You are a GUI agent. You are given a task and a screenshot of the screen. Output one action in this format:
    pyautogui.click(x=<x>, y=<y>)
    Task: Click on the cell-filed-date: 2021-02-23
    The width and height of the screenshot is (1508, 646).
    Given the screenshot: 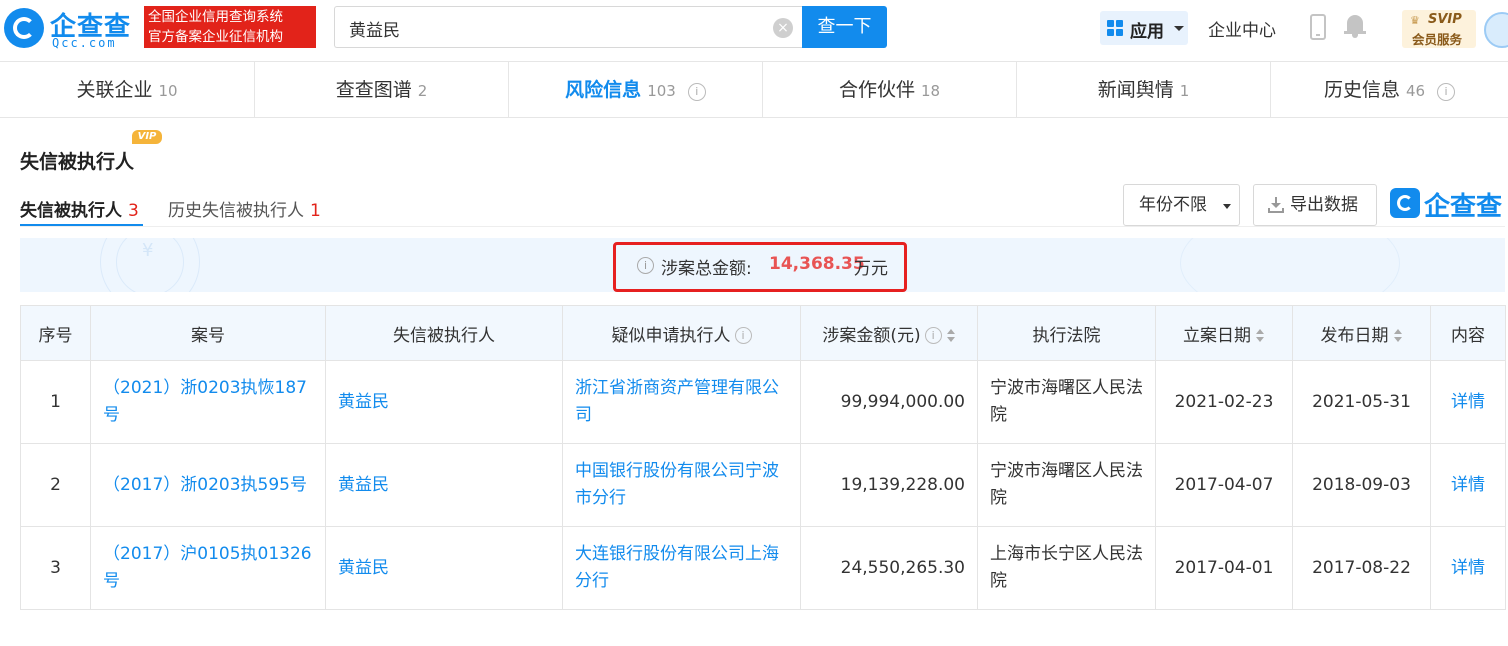 What is the action you would take?
    pyautogui.click(x=1224, y=402)
    